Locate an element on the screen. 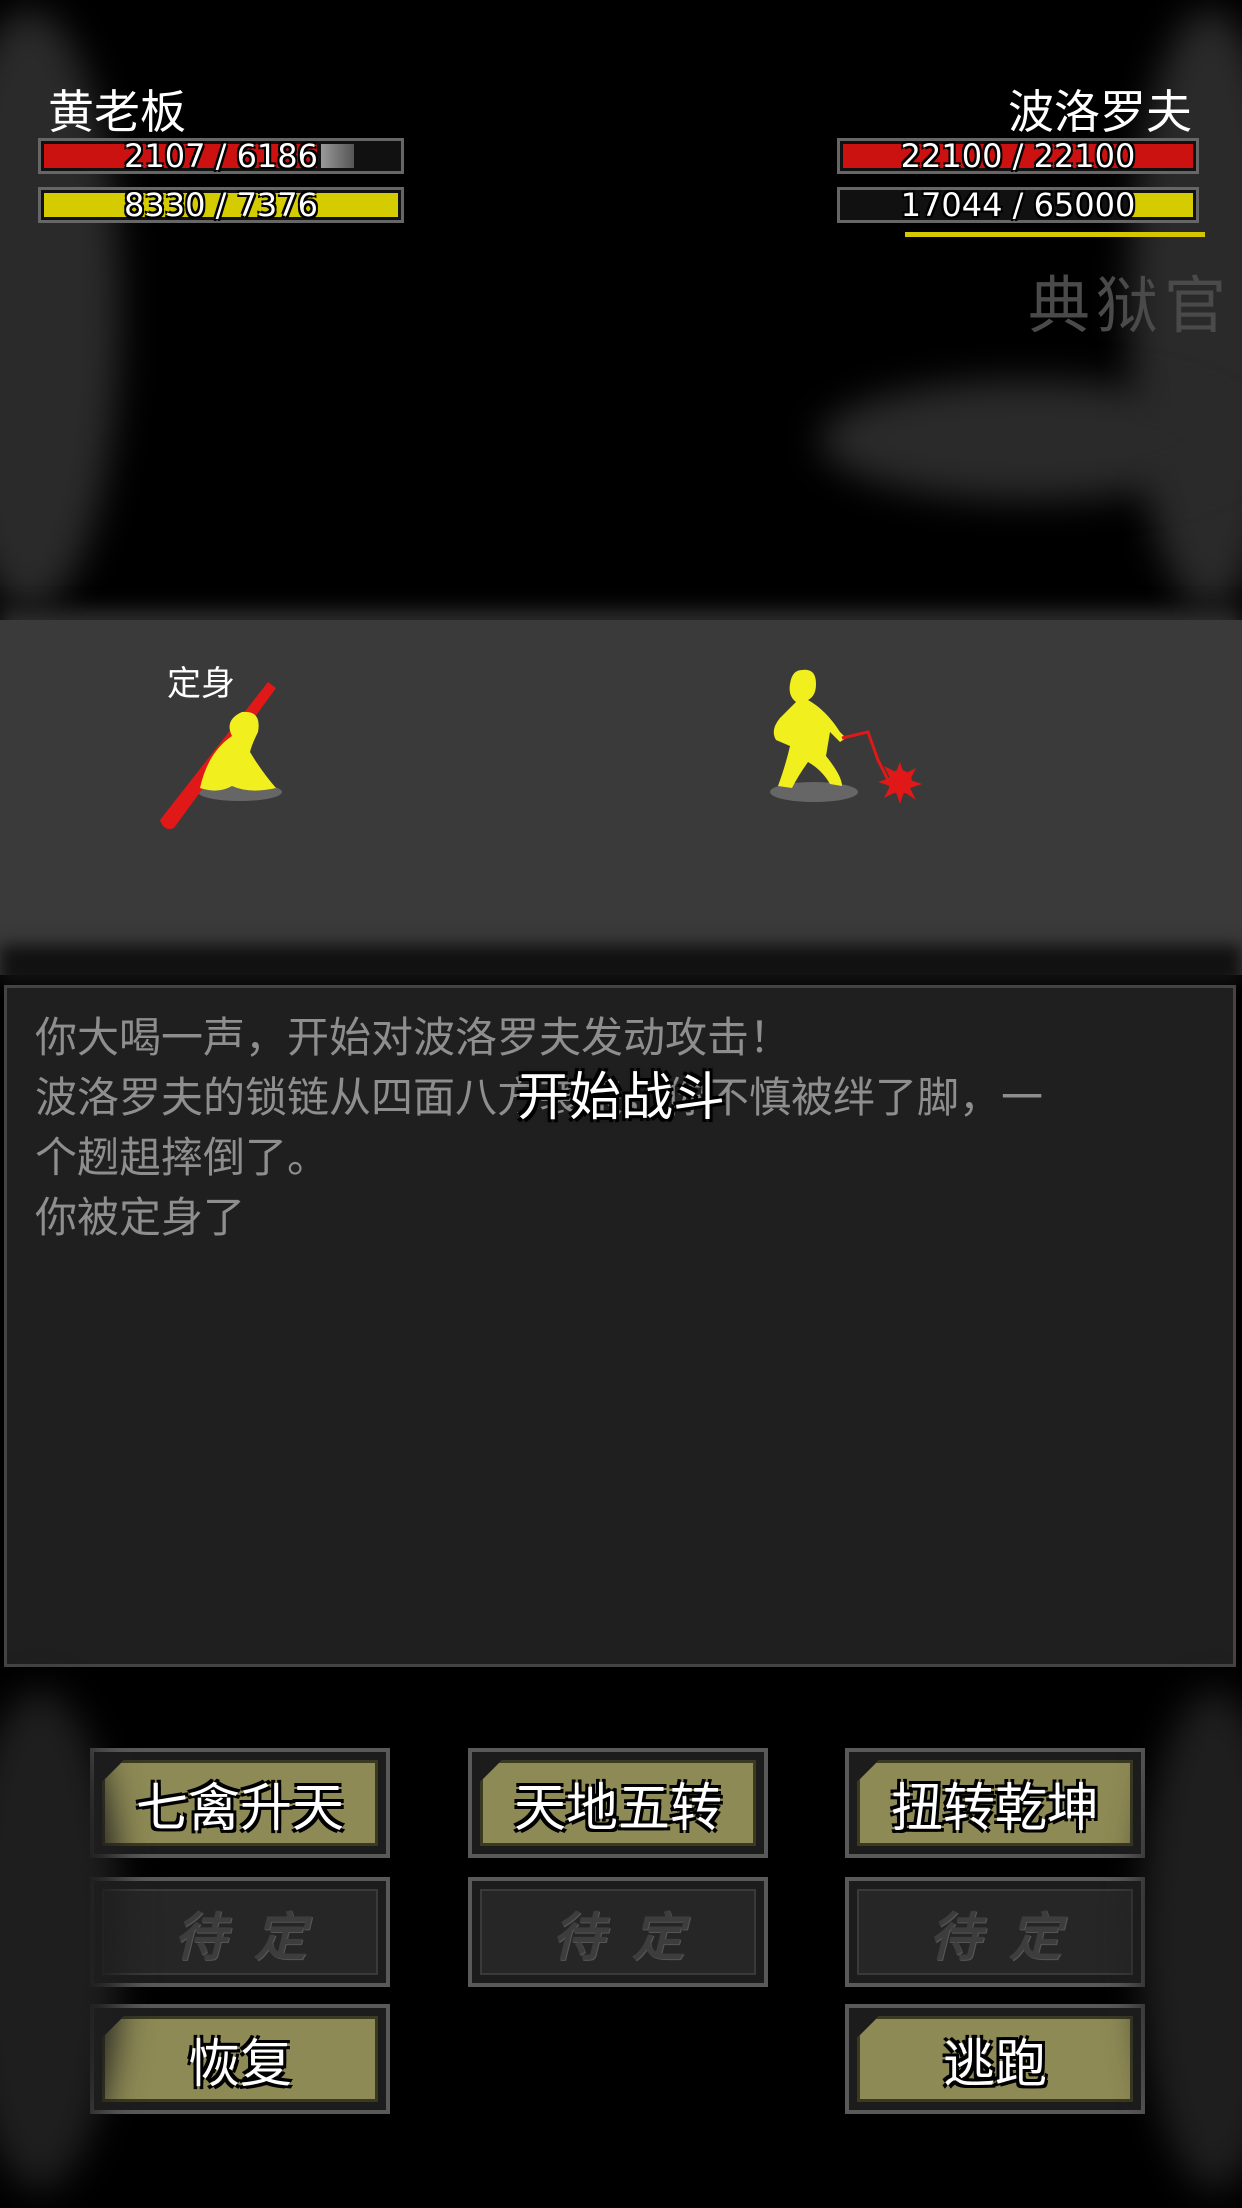 This screenshot has height=2208, width=1242. enemy-bar-underline is located at coordinates (1055, 234).